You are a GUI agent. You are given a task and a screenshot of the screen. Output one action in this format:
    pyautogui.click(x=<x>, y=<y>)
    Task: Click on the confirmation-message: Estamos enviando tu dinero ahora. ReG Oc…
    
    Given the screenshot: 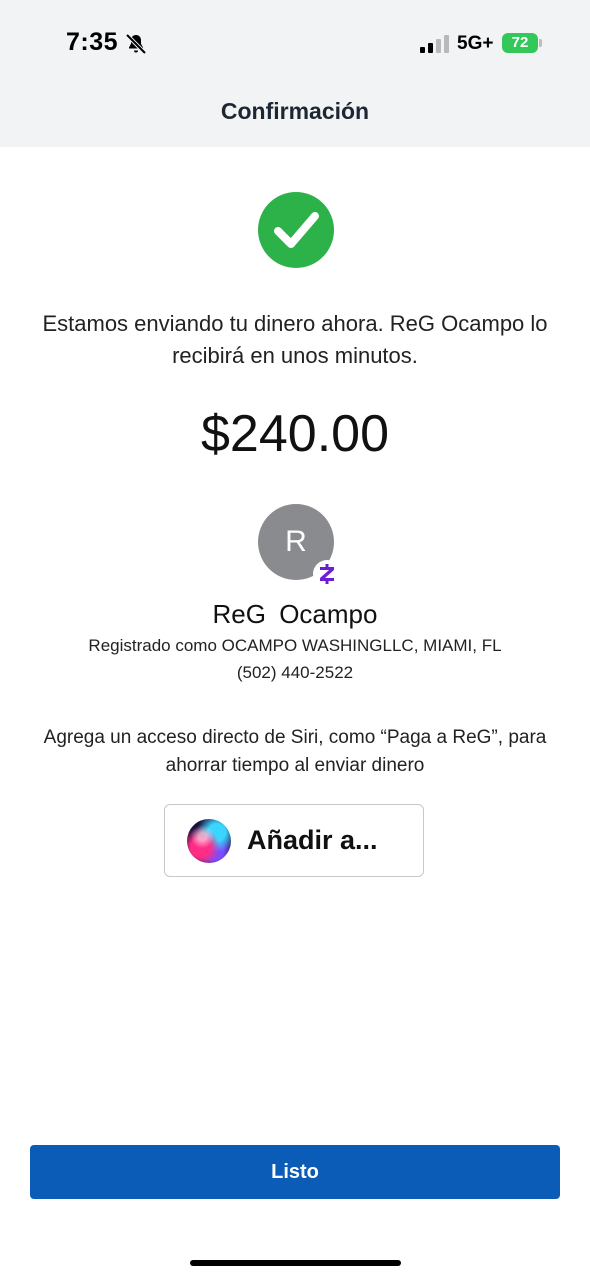 What is the action you would take?
    pyautogui.click(x=295, y=339)
    